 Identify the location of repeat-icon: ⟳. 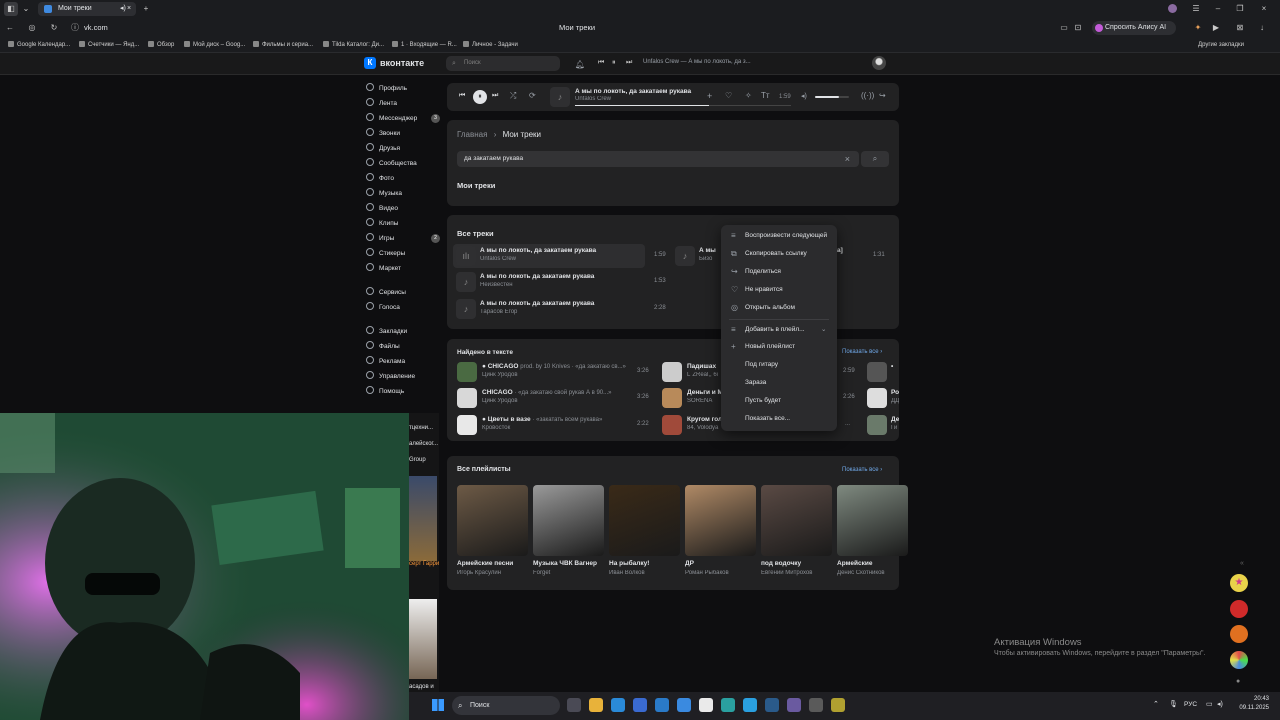
(532, 95).